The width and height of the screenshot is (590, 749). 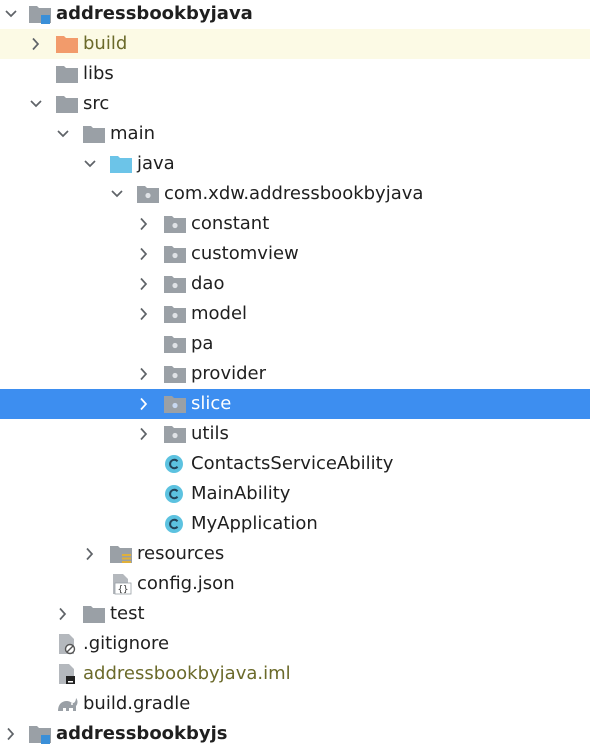 What do you see at coordinates (295, 674) in the screenshot?
I see `tree-item-addressbookbyjava-iml: addressbookbyjava.iml` at bounding box center [295, 674].